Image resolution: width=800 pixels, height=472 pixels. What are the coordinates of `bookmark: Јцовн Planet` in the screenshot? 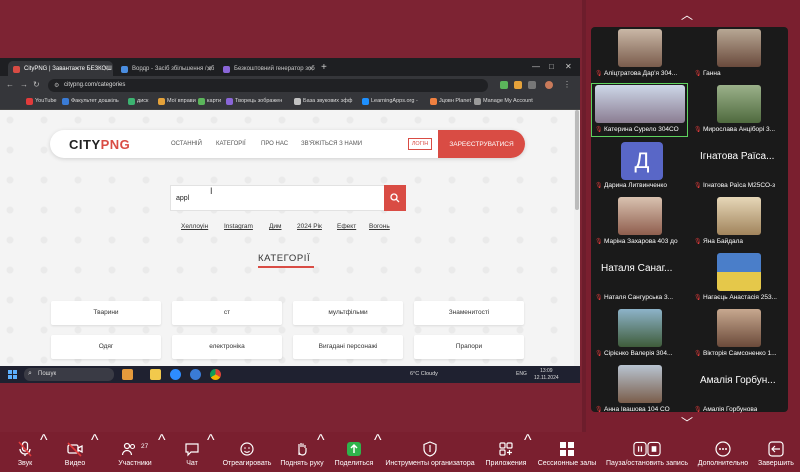 It's located at (450, 101).